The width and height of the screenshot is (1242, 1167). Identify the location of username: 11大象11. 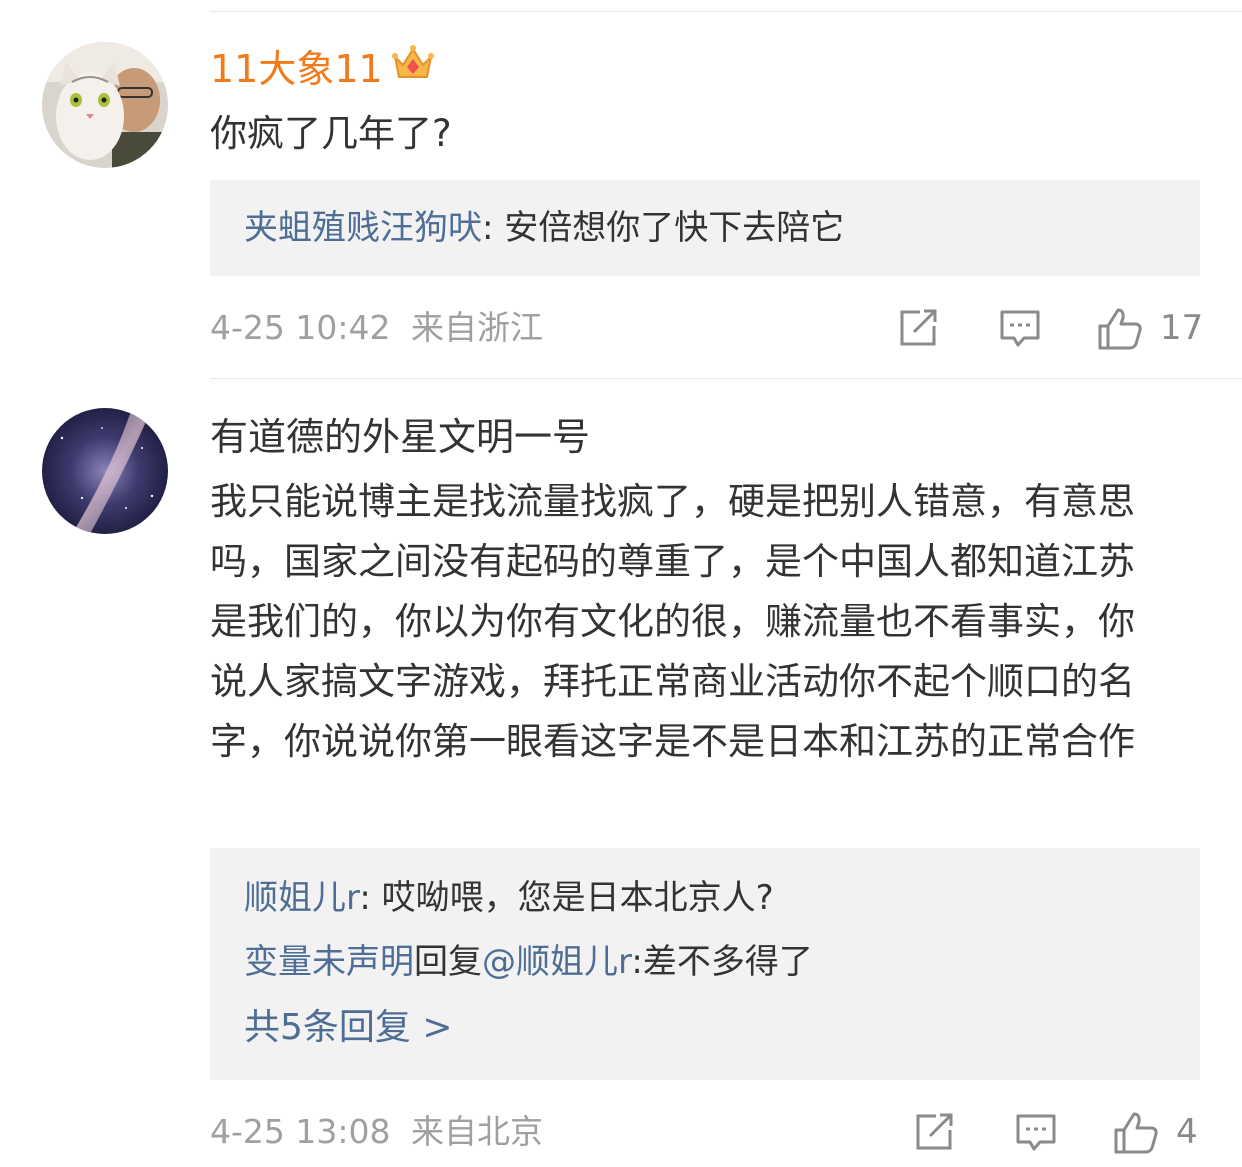
(322, 69).